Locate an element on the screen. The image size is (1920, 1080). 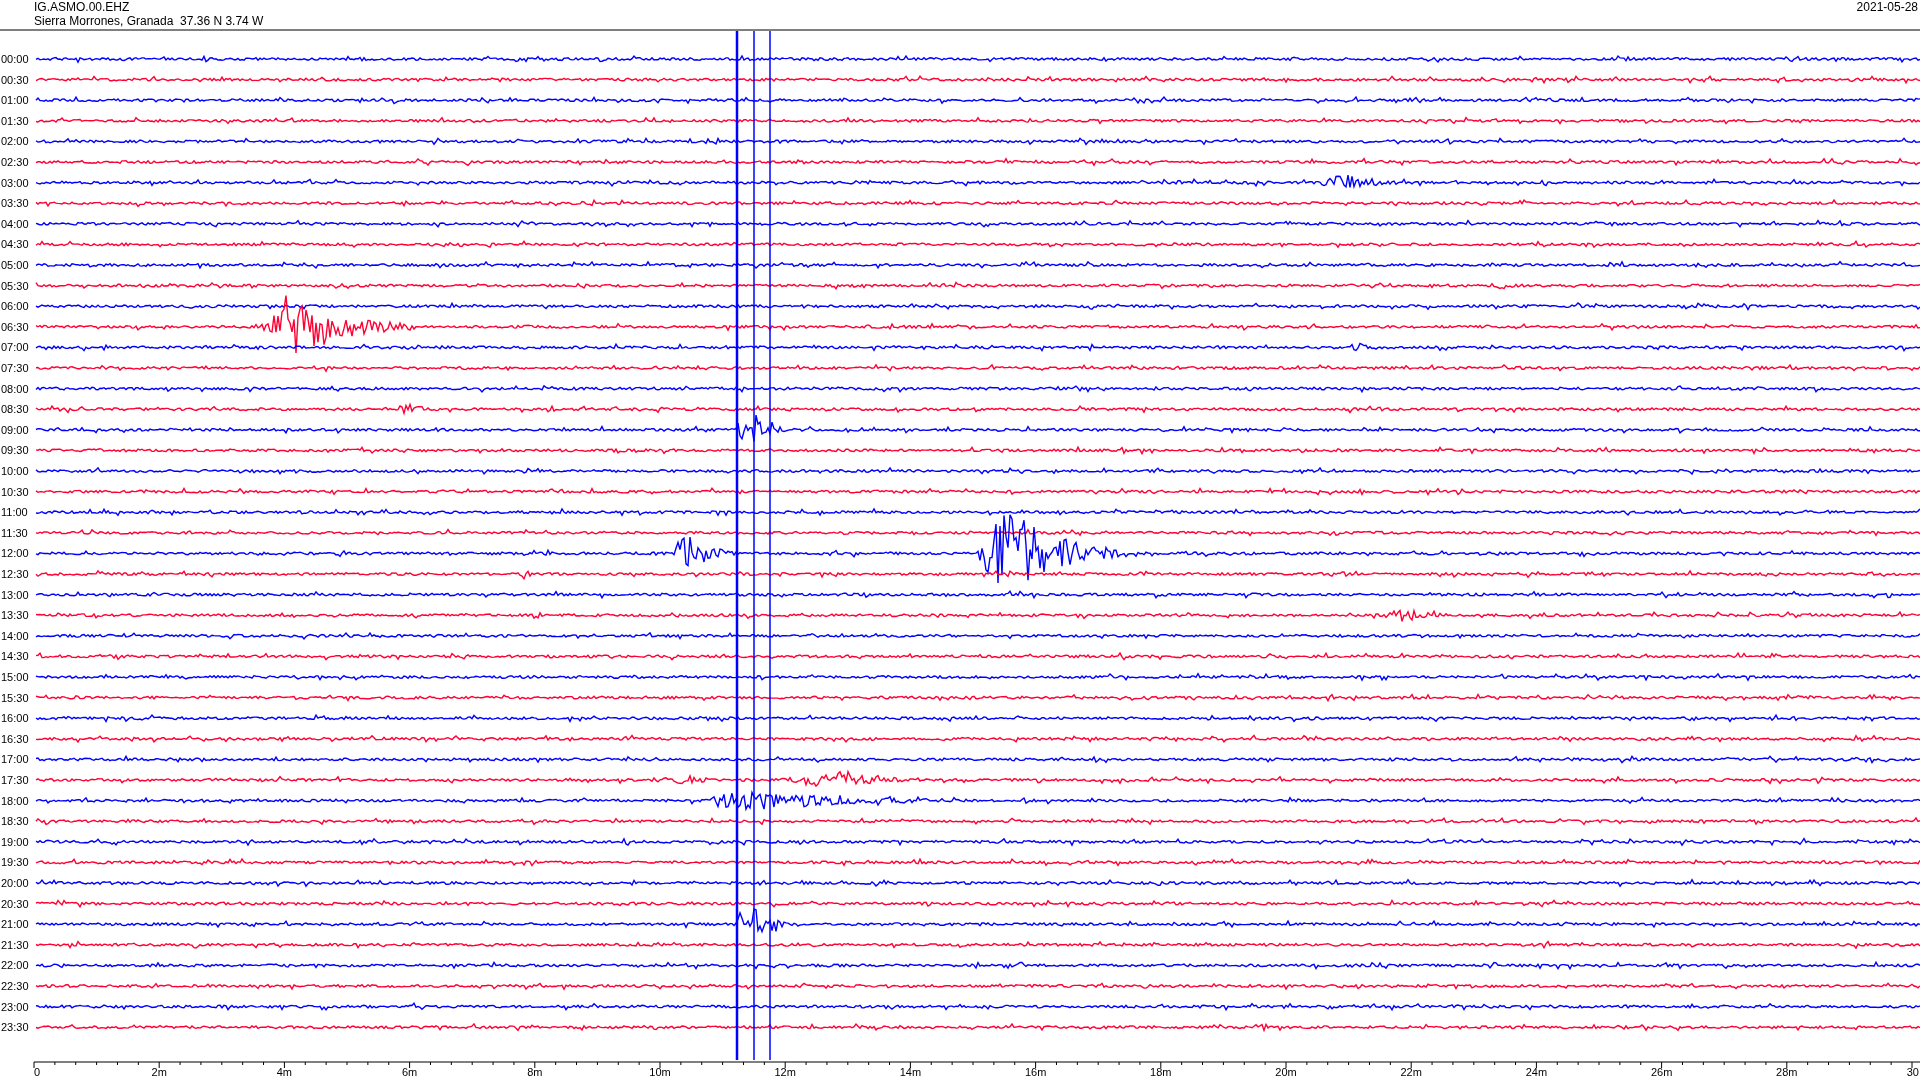
time-label: 00:00 is located at coordinates (15, 59).